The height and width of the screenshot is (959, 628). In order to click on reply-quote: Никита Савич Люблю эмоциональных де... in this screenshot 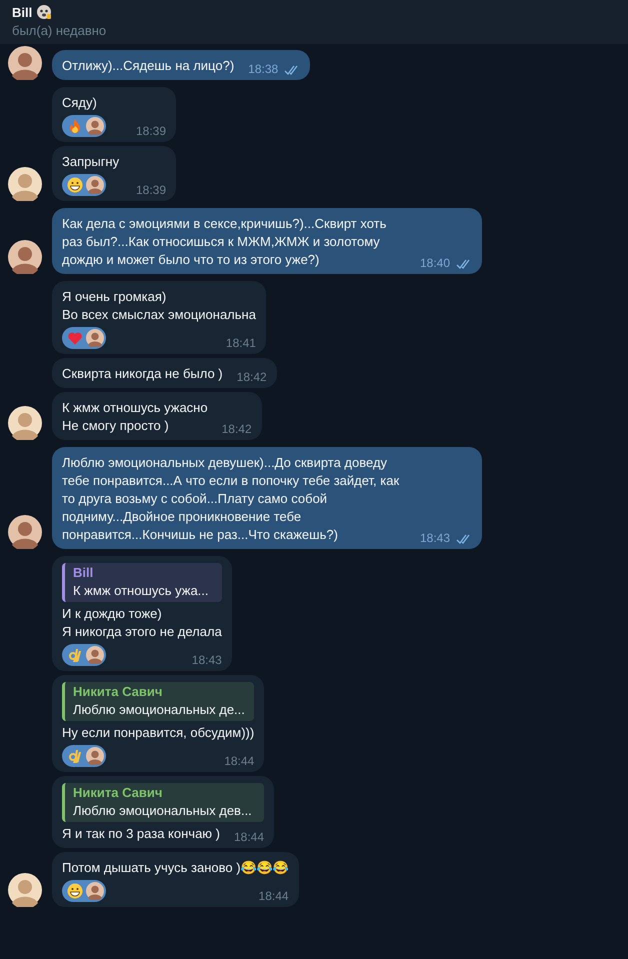, I will do `click(158, 701)`.